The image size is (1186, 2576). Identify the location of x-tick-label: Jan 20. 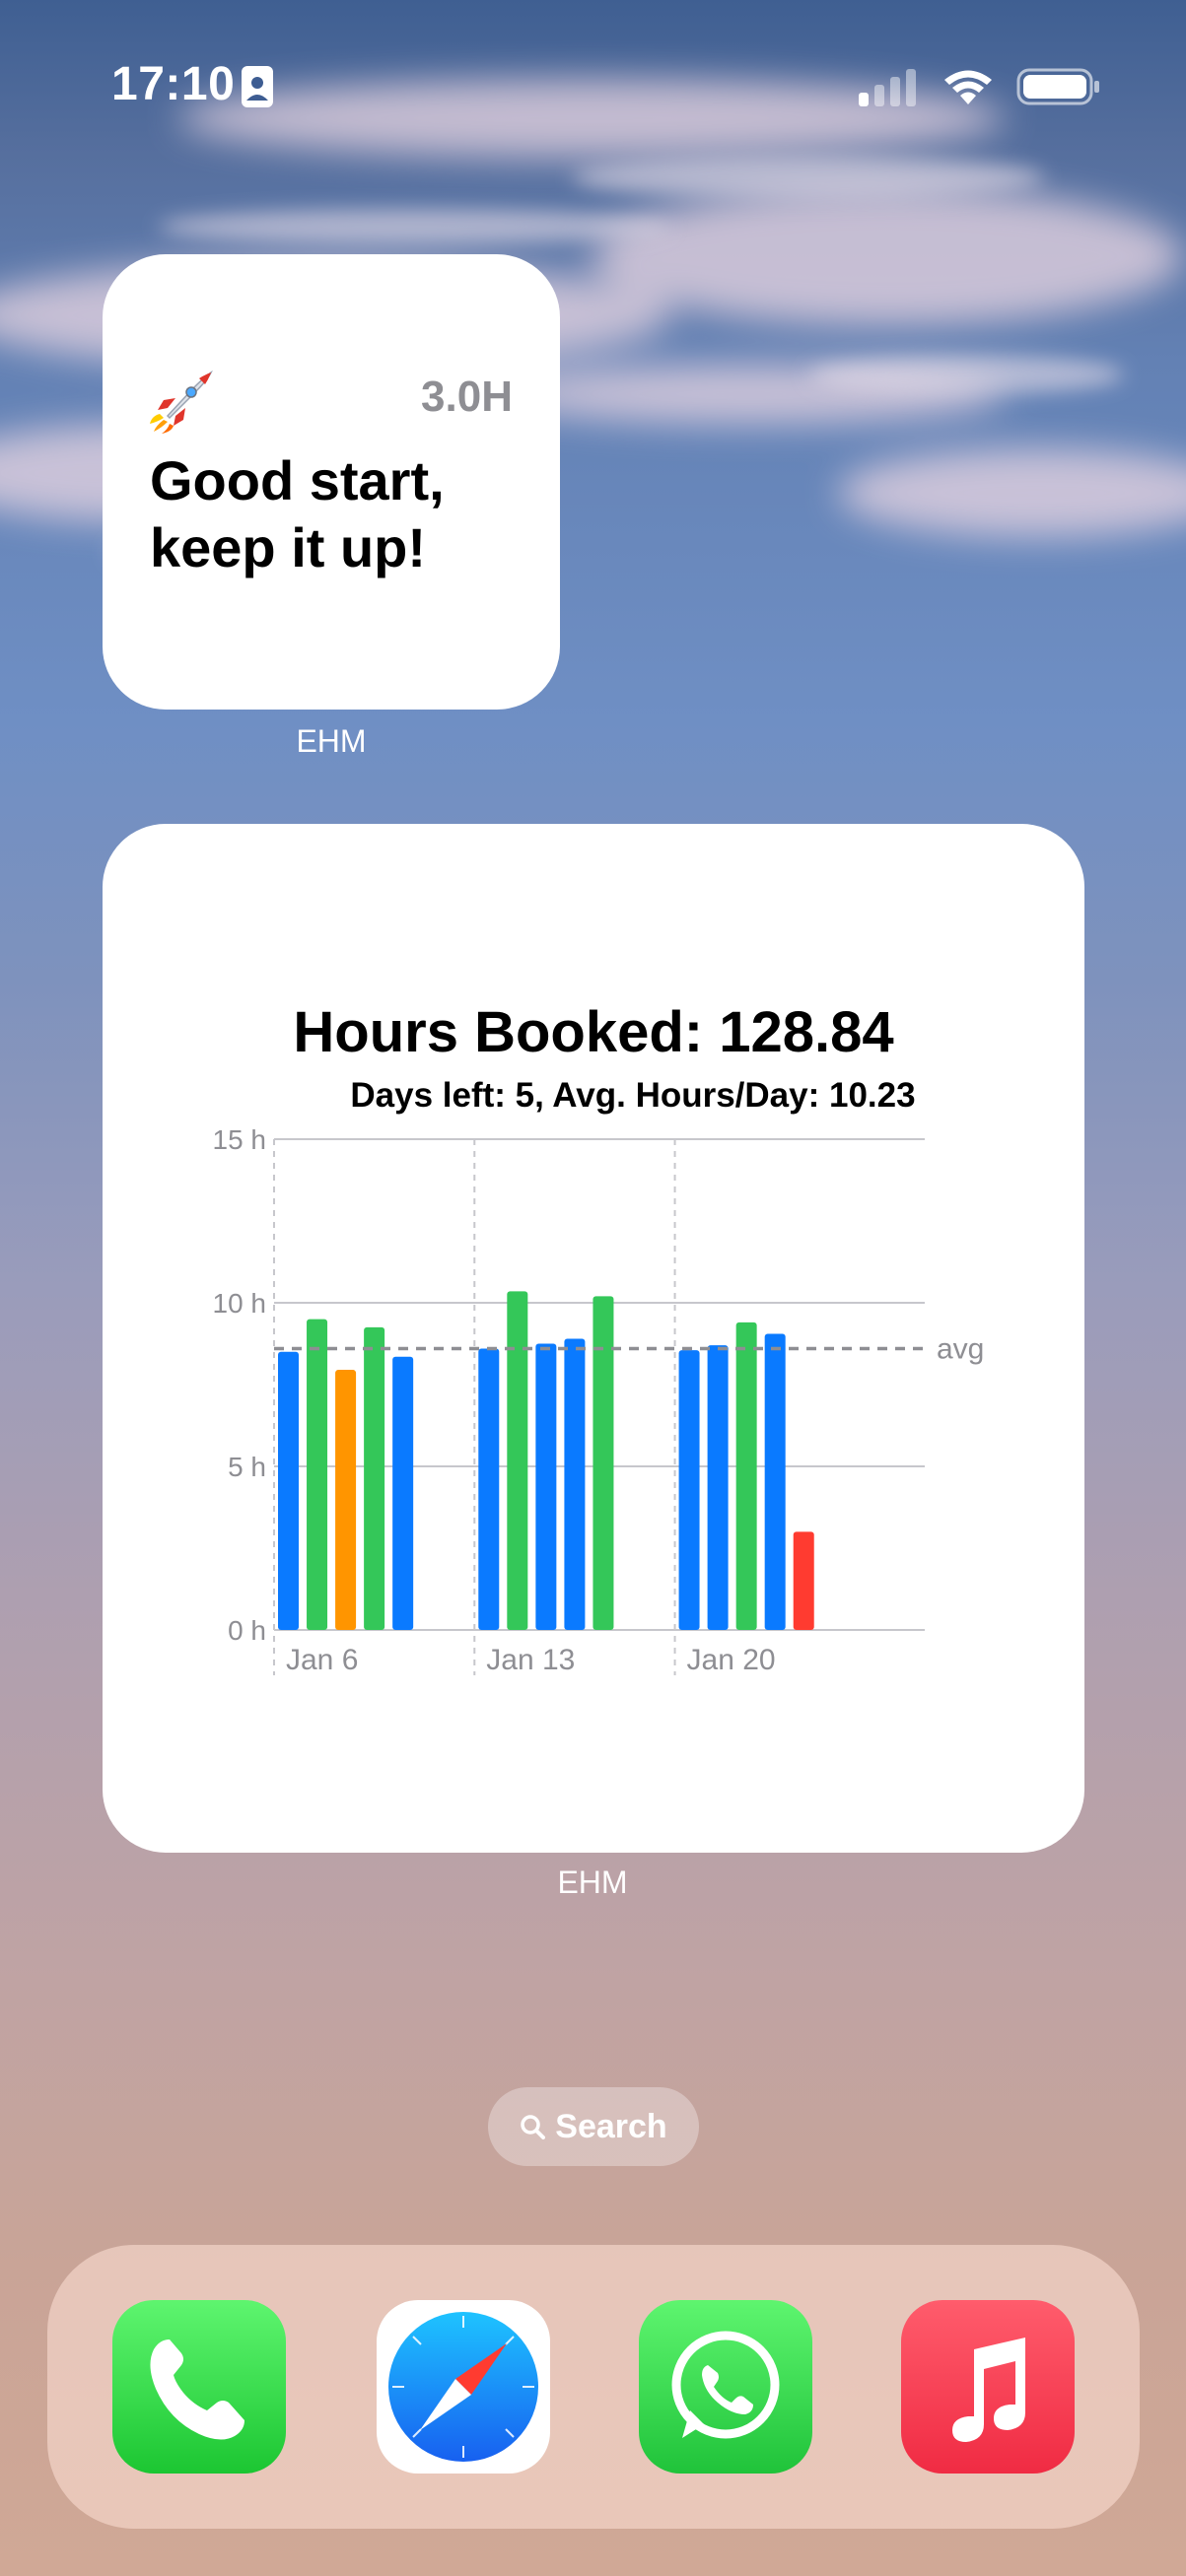
(731, 1660).